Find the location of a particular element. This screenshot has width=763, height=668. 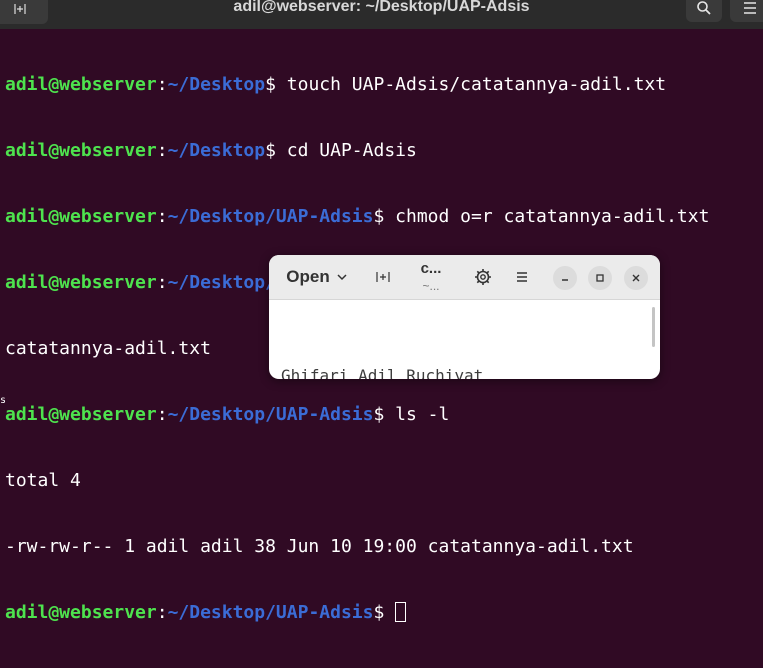

editor-text-area: Ghifari Adil Ruchiyat 215150701111003 is located at coordinates (382, 347).